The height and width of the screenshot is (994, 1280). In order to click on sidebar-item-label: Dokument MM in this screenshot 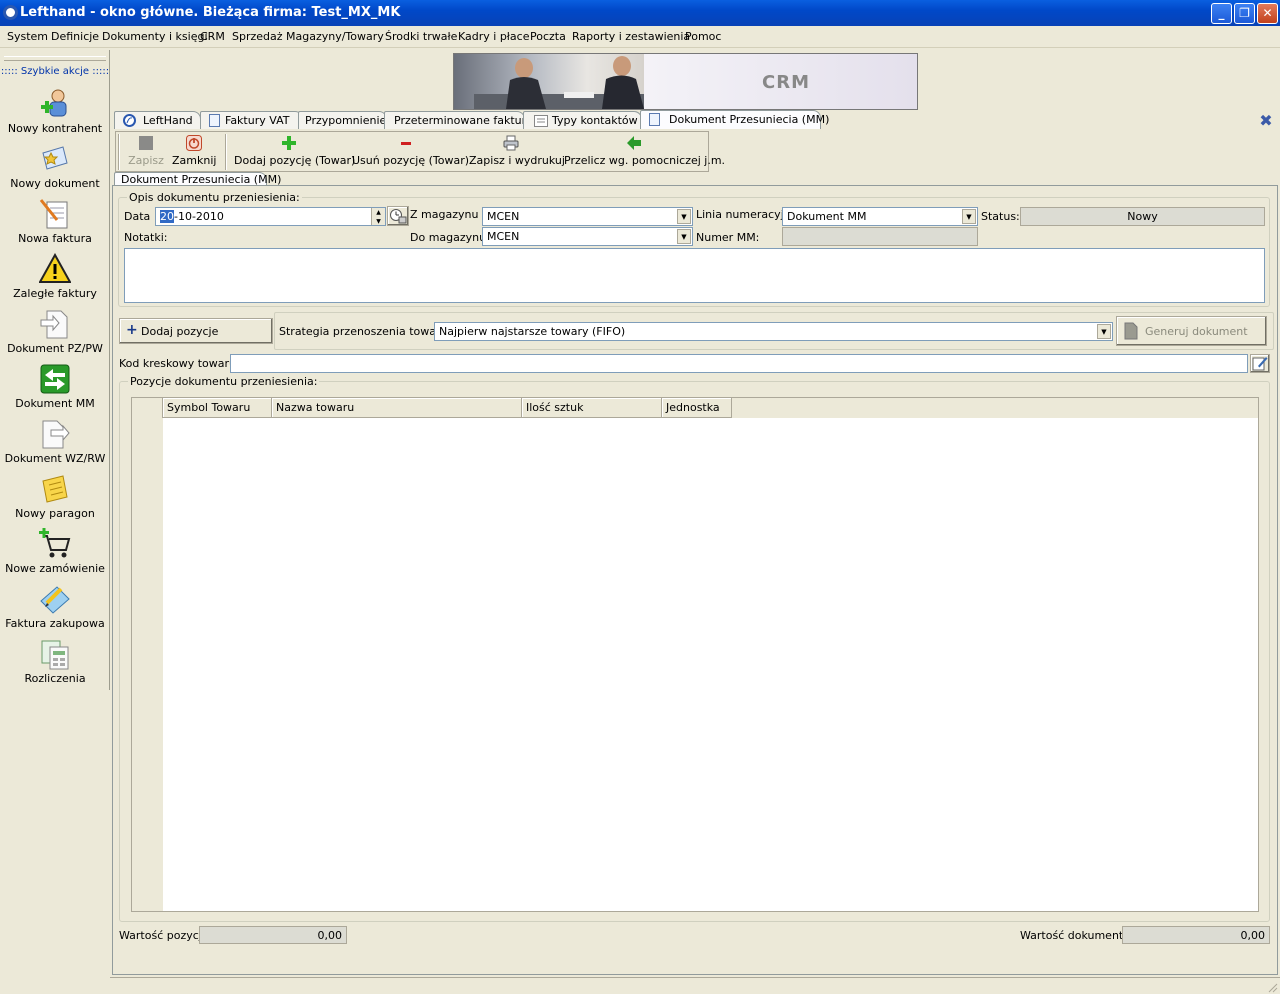, I will do `click(55, 403)`.